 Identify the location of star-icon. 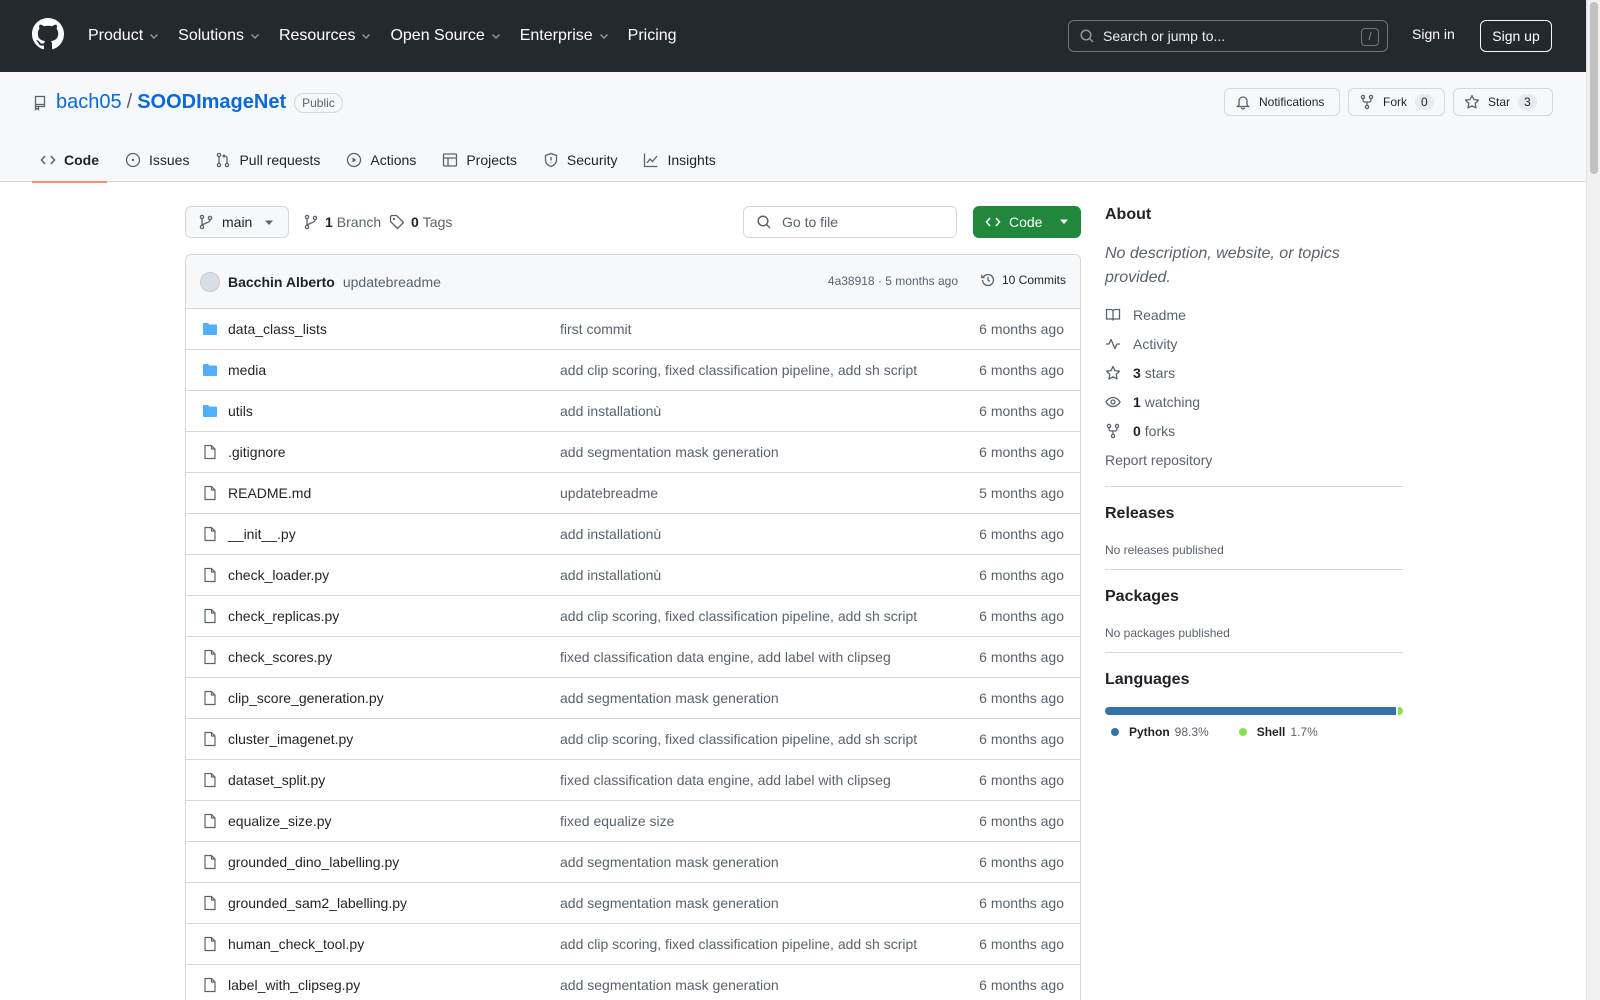
(1472, 101).